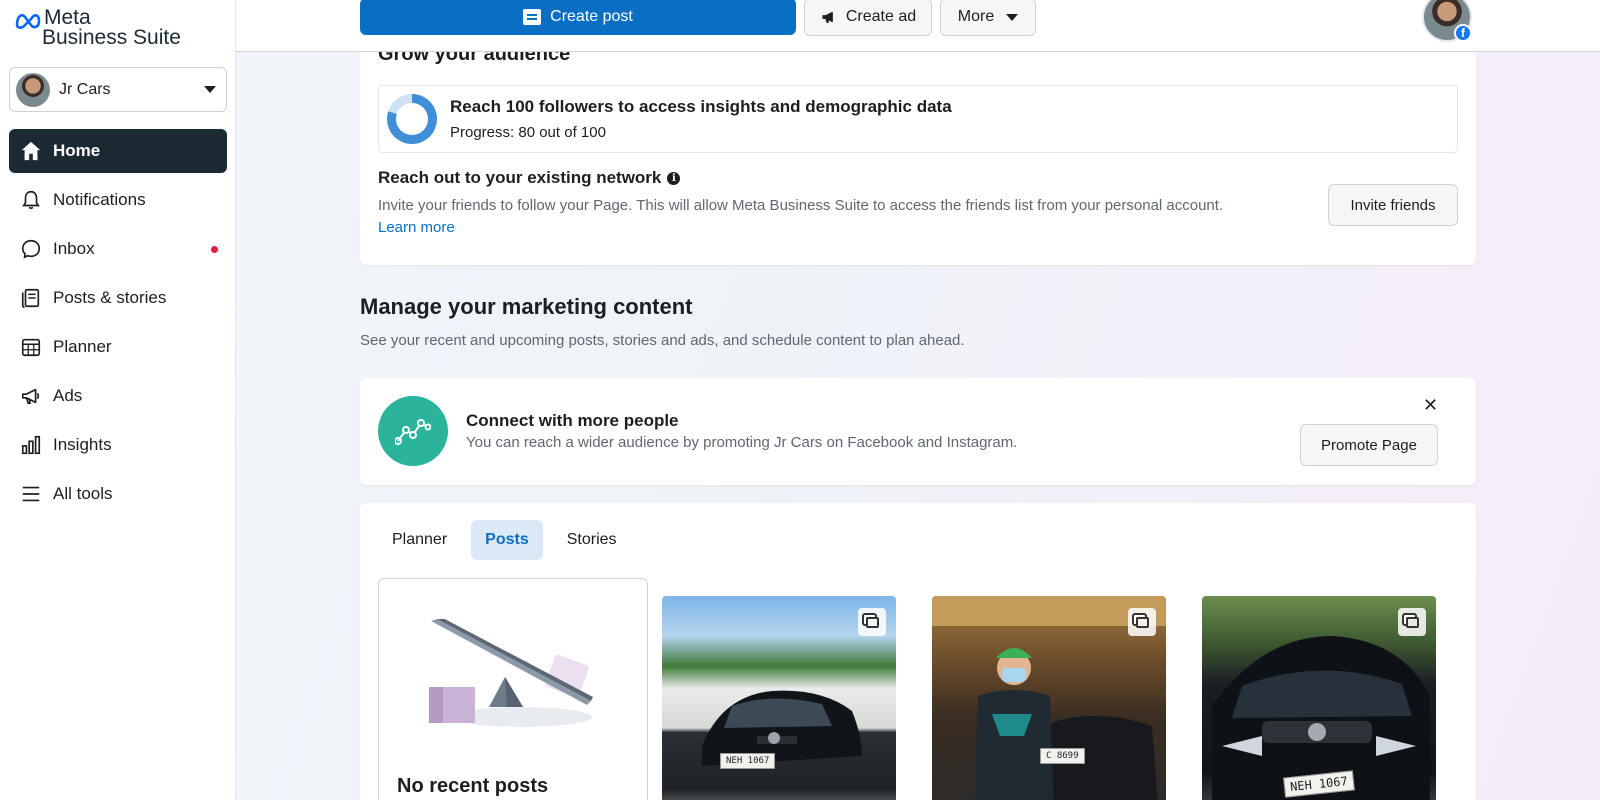  What do you see at coordinates (28, 21) in the screenshot?
I see `meta-logo-icon` at bounding box center [28, 21].